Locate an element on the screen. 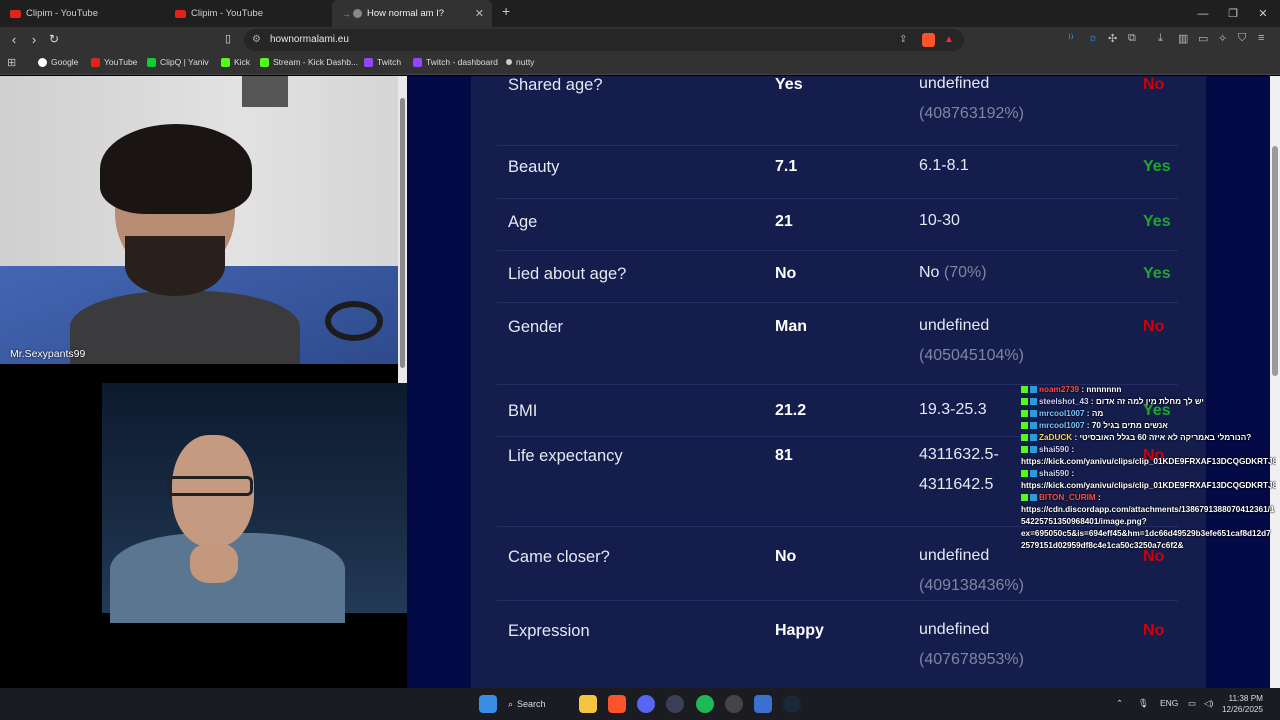 This screenshot has height=720, width=1280. steam-icon is located at coordinates (792, 704).